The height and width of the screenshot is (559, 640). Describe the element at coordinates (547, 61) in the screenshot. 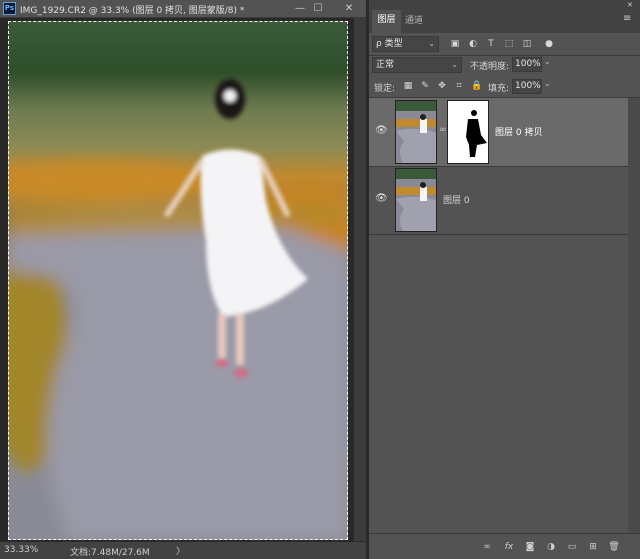

I see `opacity-dropdown-icon: ⌄` at that location.